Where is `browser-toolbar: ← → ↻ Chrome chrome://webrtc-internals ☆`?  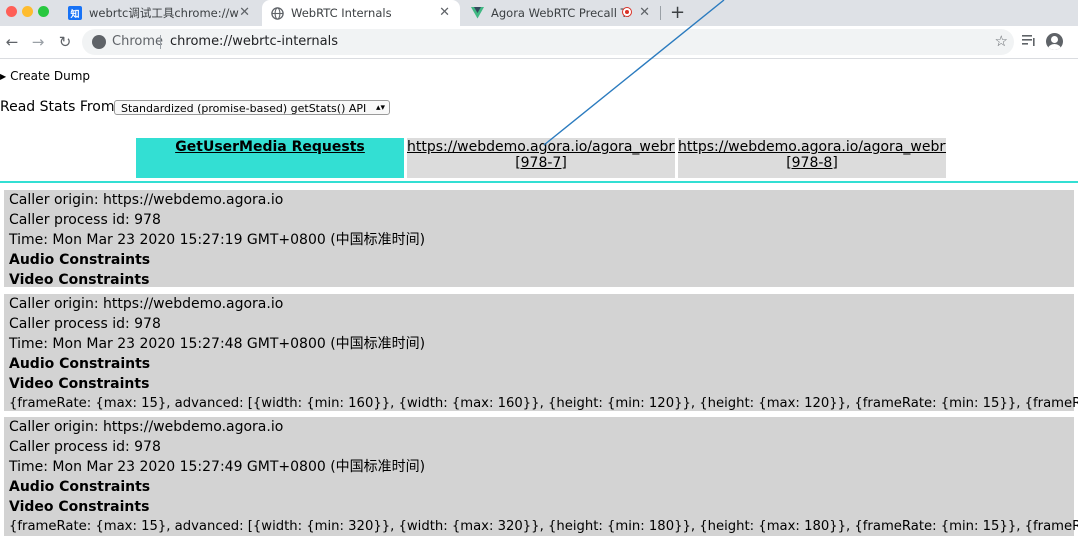
browser-toolbar: ← → ↻ Chrome chrome://webrtc-internals ☆ is located at coordinates (539, 42).